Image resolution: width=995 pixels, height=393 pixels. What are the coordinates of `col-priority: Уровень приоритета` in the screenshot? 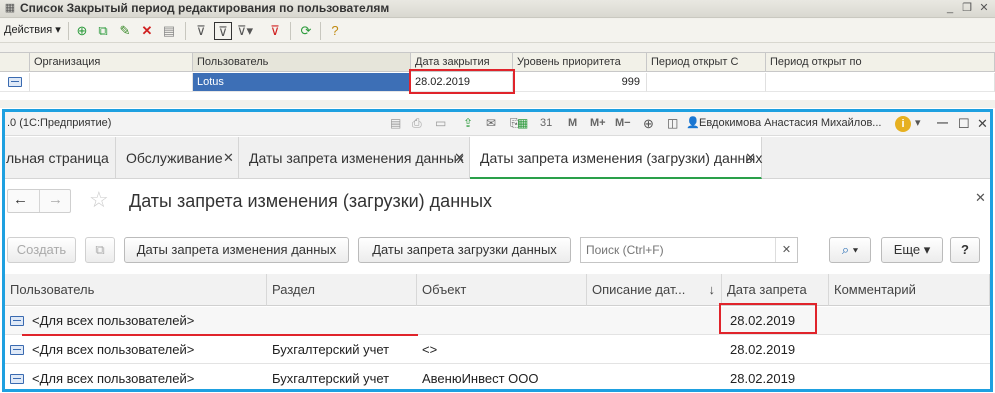 It's located at (580, 62).